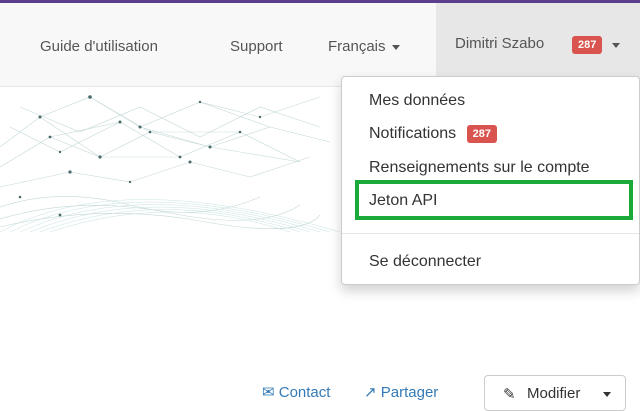 This screenshot has height=411, width=640. Describe the element at coordinates (417, 101) in the screenshot. I see `menu-item-mes-donnees: Mes données` at that location.